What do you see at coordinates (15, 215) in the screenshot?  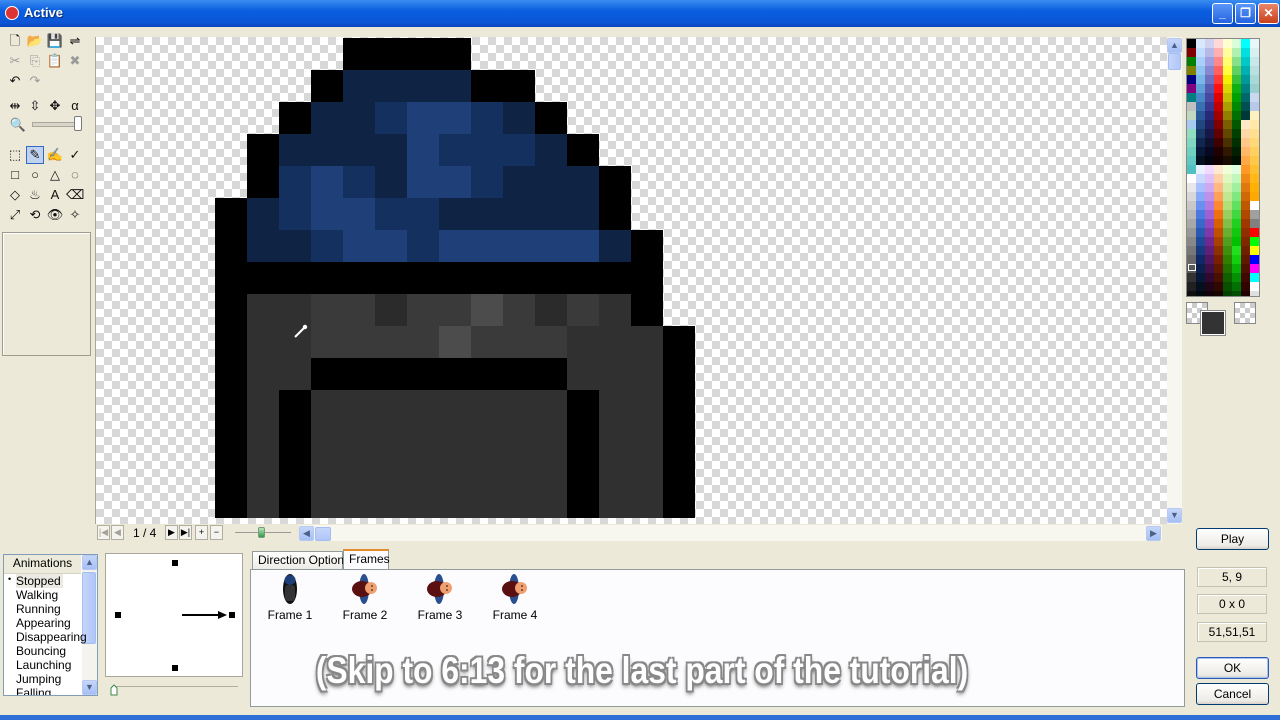 I see `resize-arrow-icon: ⤢` at bounding box center [15, 215].